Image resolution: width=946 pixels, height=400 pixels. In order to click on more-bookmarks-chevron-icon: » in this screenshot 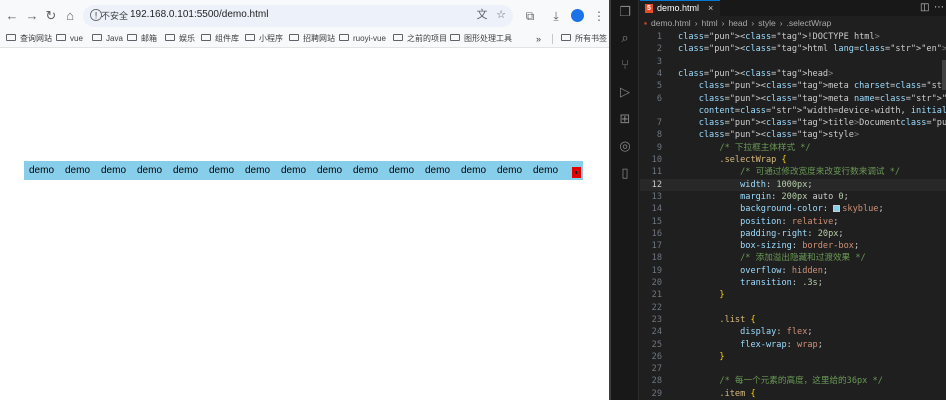, I will do `click(538, 39)`.